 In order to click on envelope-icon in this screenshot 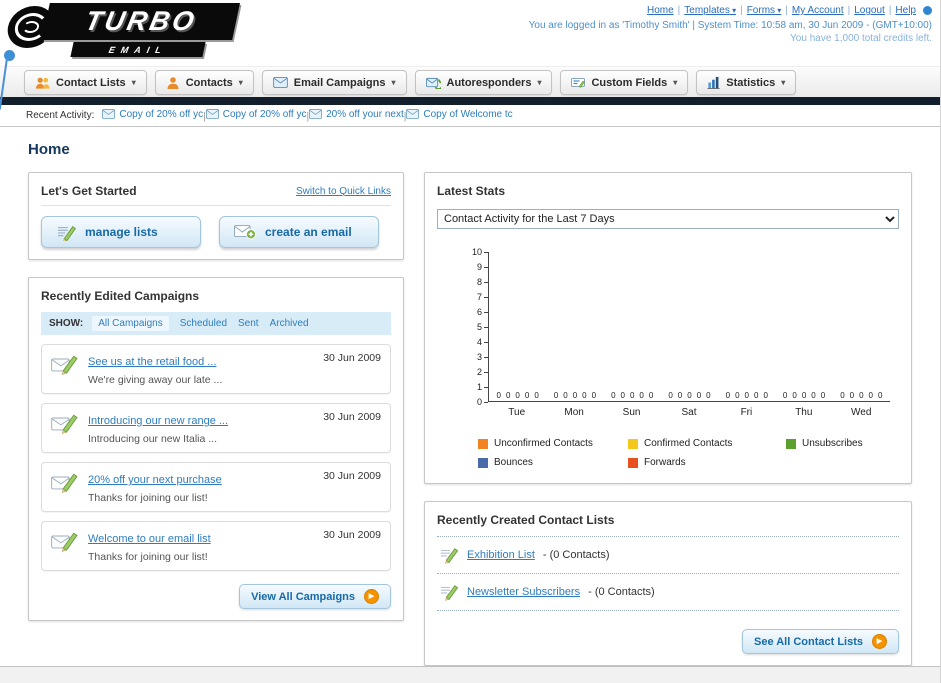, I will do `click(109, 114)`.